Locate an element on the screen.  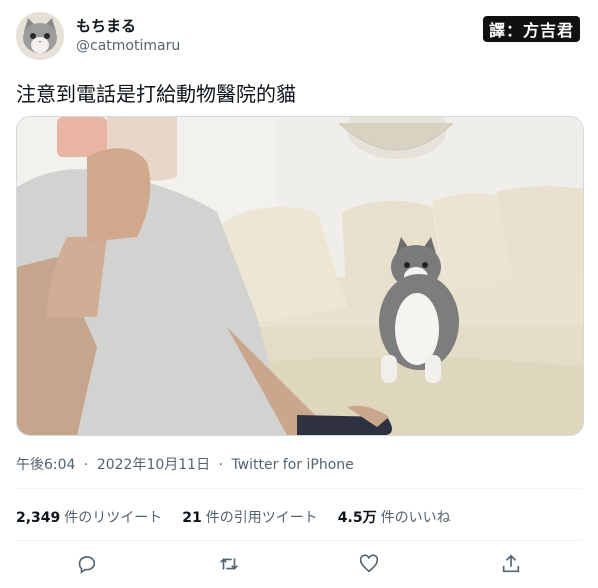
share-button is located at coordinates (512, 565).